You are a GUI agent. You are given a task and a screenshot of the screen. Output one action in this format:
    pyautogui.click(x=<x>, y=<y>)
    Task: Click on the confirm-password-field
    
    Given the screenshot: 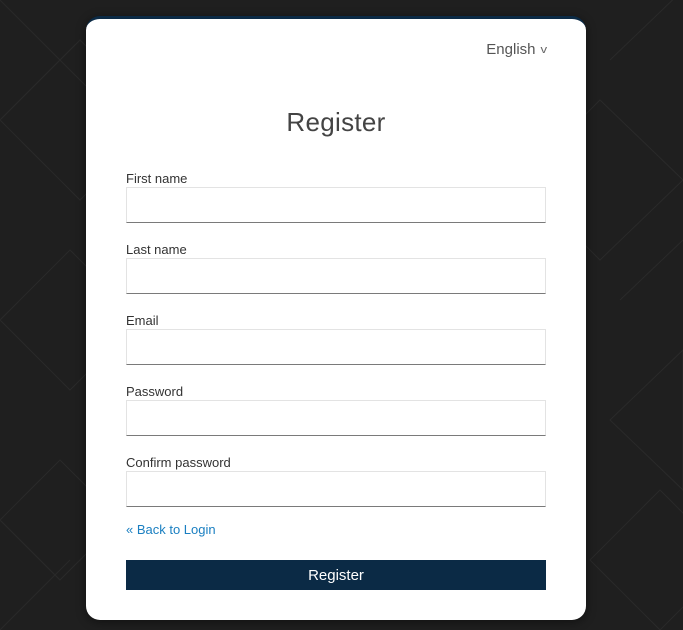 What is the action you would take?
    pyautogui.click(x=336, y=489)
    